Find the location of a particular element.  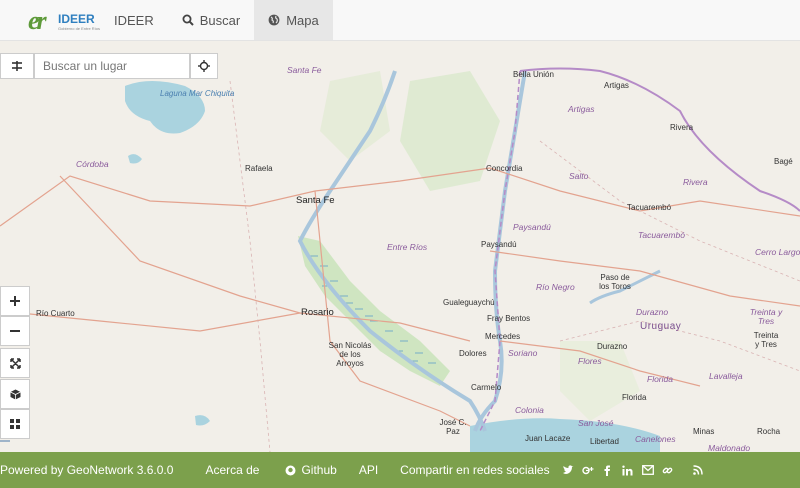

label-laguna: Laguna Mar Chiquita is located at coordinates (197, 93).